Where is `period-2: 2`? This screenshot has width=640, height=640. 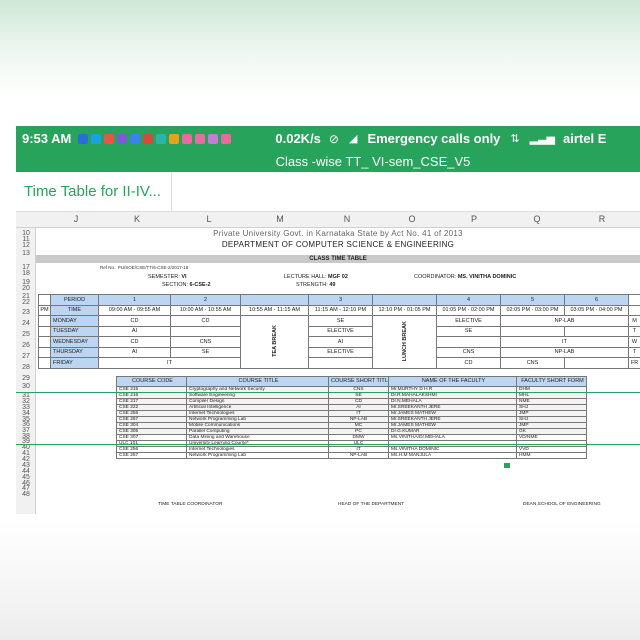
period-2: 2 is located at coordinates (205, 300).